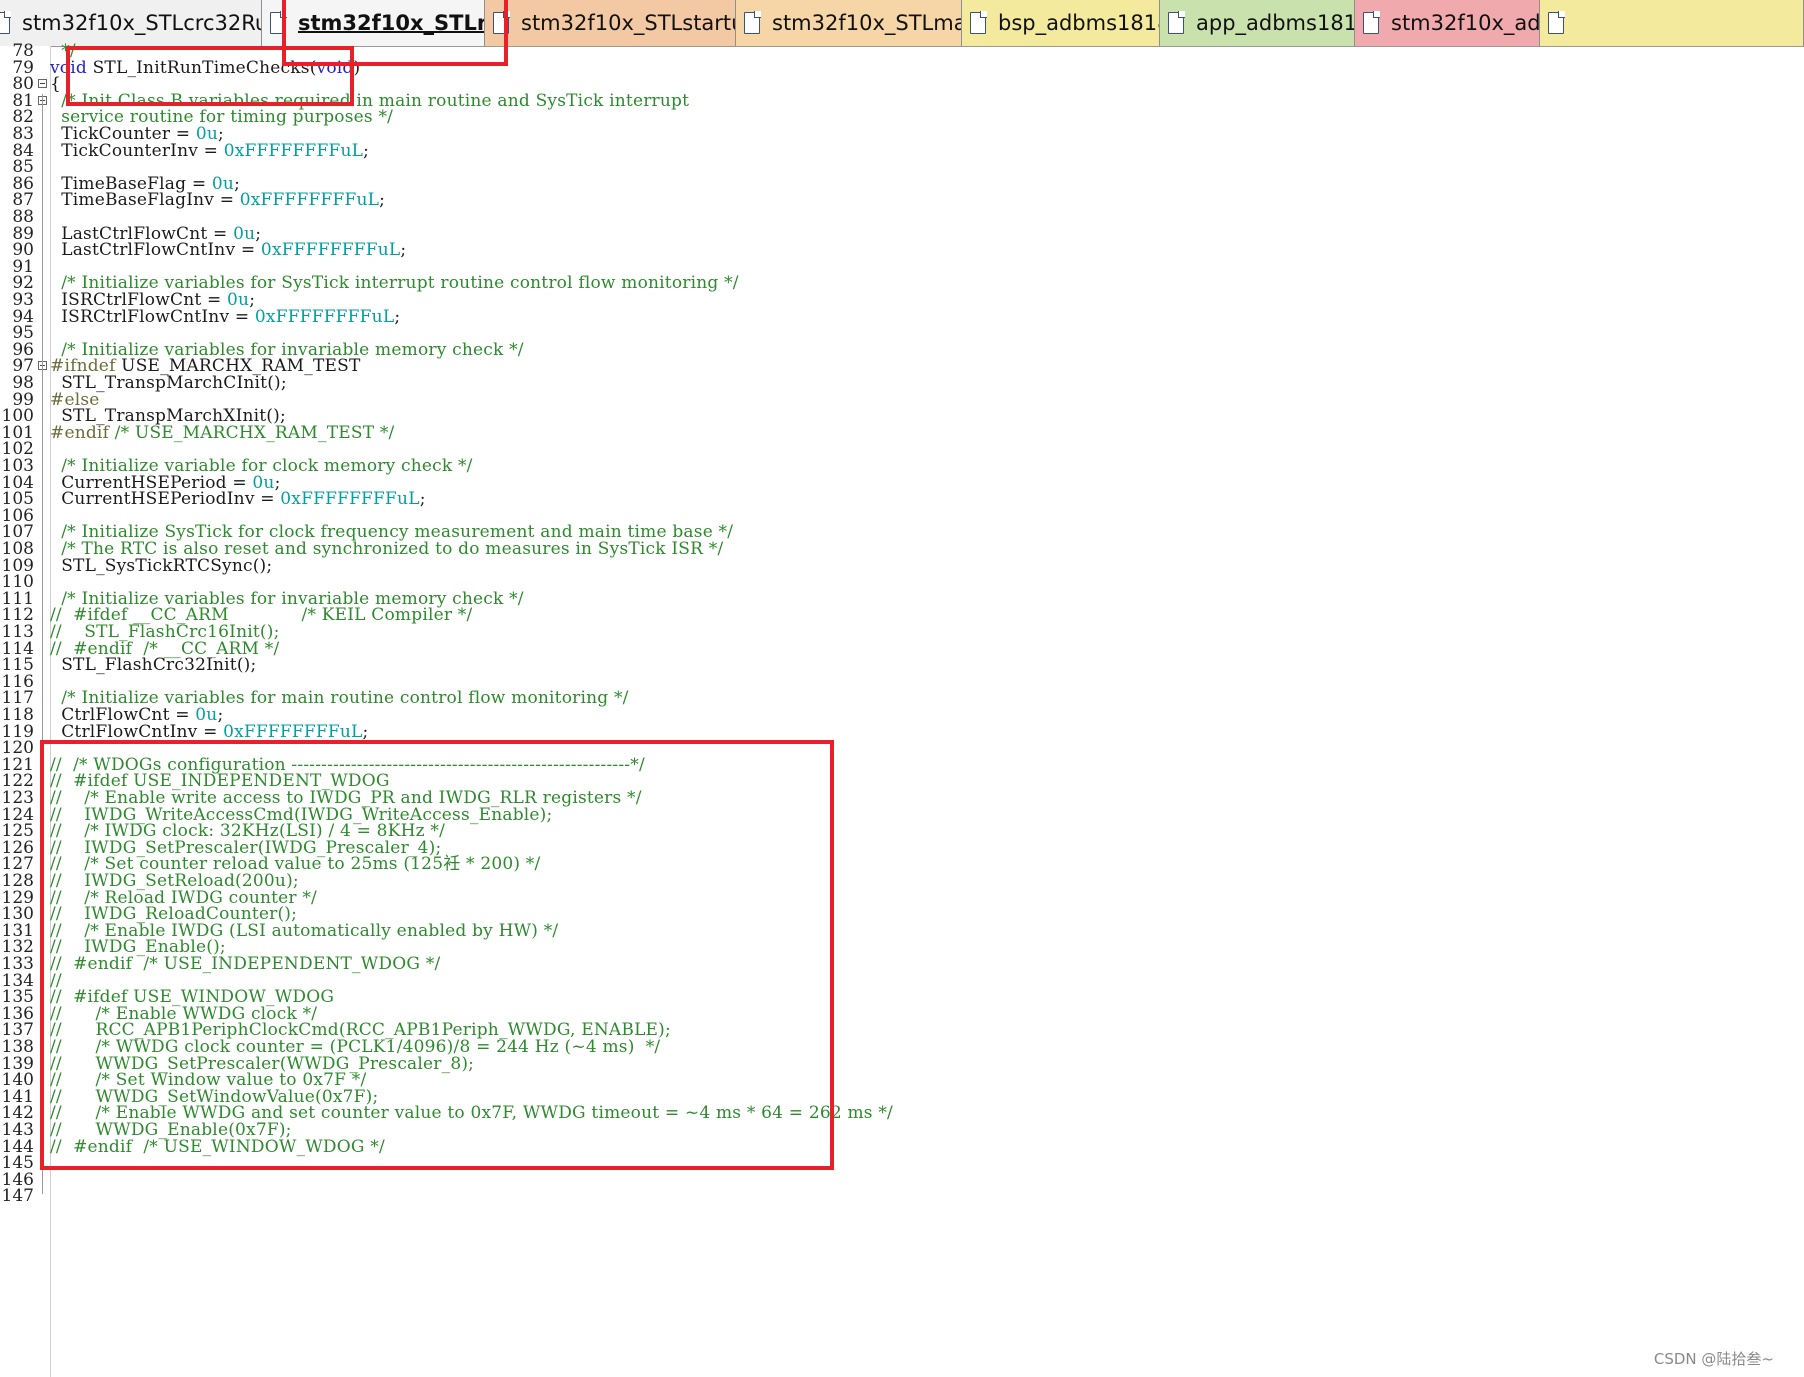  I want to click on tab-1: stm32f10x_STLcrc32Run.c, so click(131, 23).